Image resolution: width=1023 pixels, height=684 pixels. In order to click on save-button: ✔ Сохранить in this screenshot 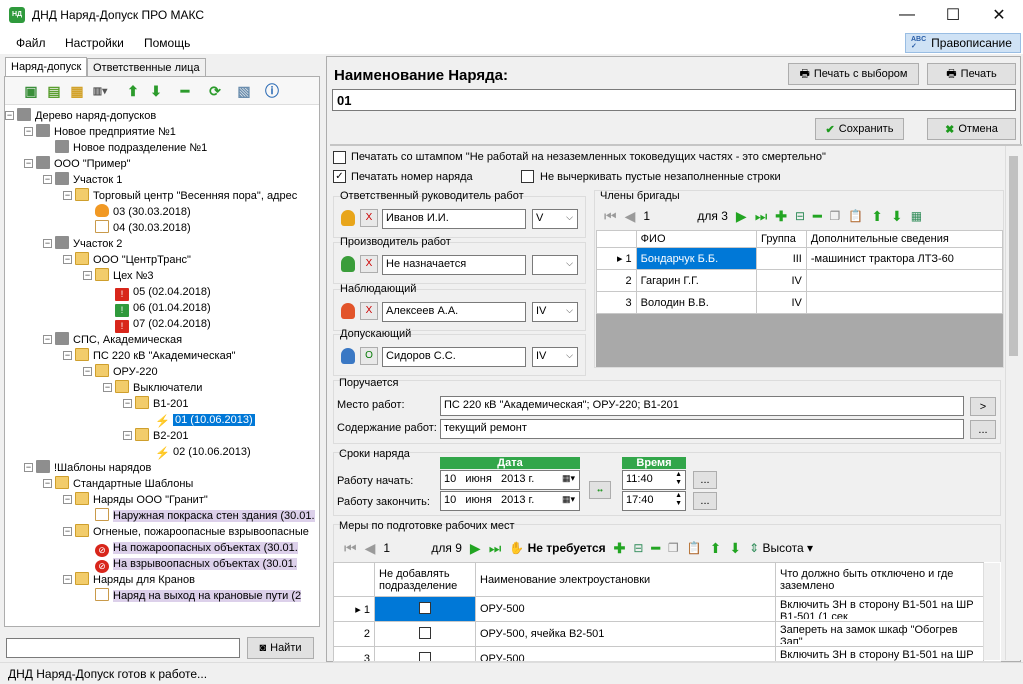, I will do `click(859, 129)`.